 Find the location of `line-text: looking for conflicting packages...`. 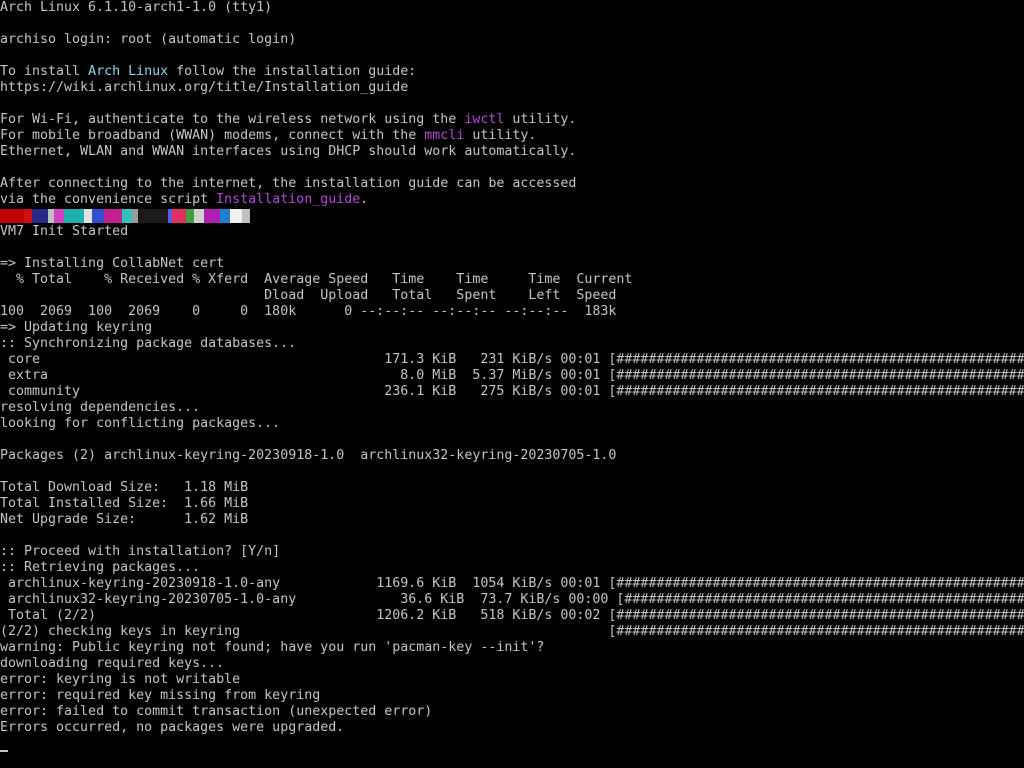

line-text: looking for conflicting packages... is located at coordinates (140, 423).